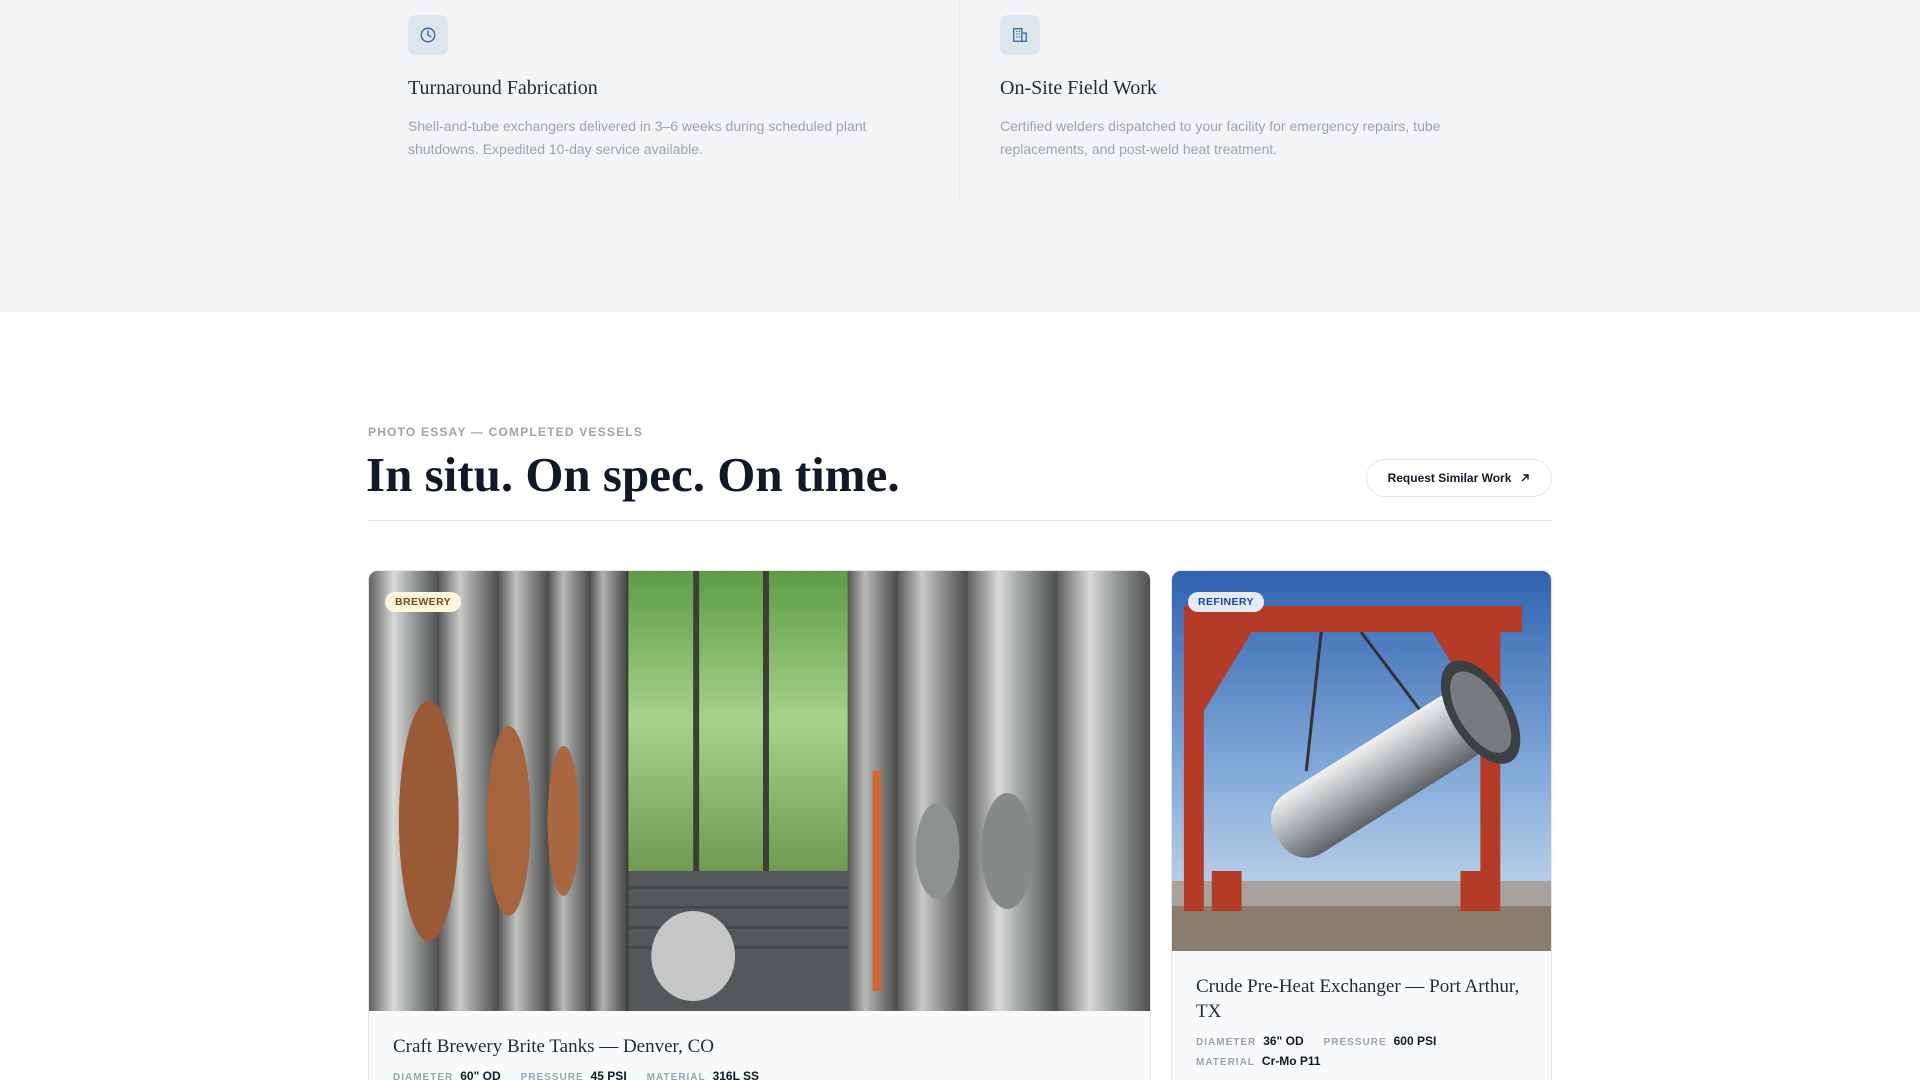  I want to click on spec-diameter: DIAMETER 36" OD, so click(1250, 1041).